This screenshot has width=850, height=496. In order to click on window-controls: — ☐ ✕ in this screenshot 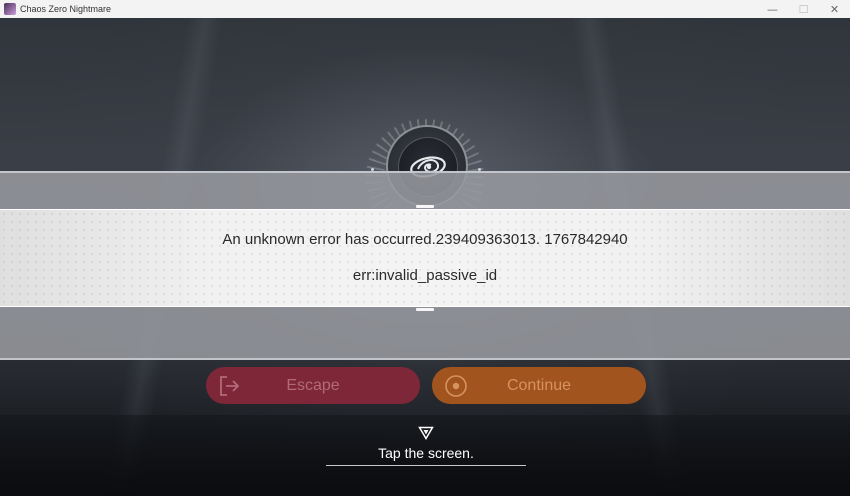, I will do `click(803, 9)`.